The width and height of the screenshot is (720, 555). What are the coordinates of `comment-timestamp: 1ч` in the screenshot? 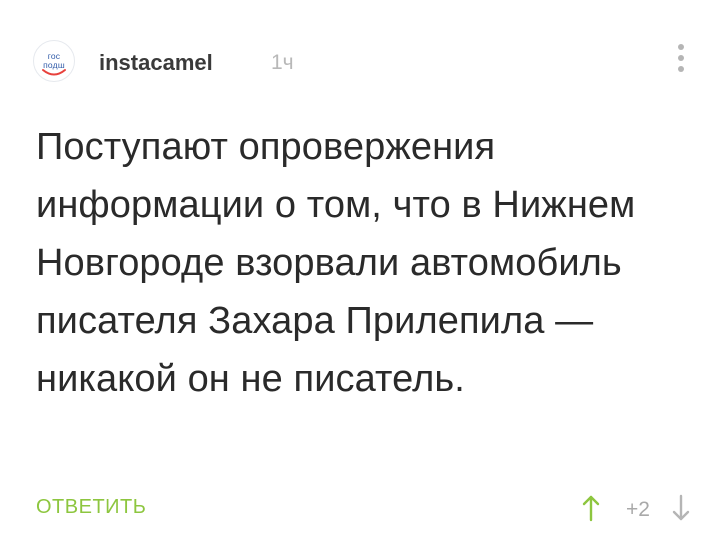 It's located at (282, 62).